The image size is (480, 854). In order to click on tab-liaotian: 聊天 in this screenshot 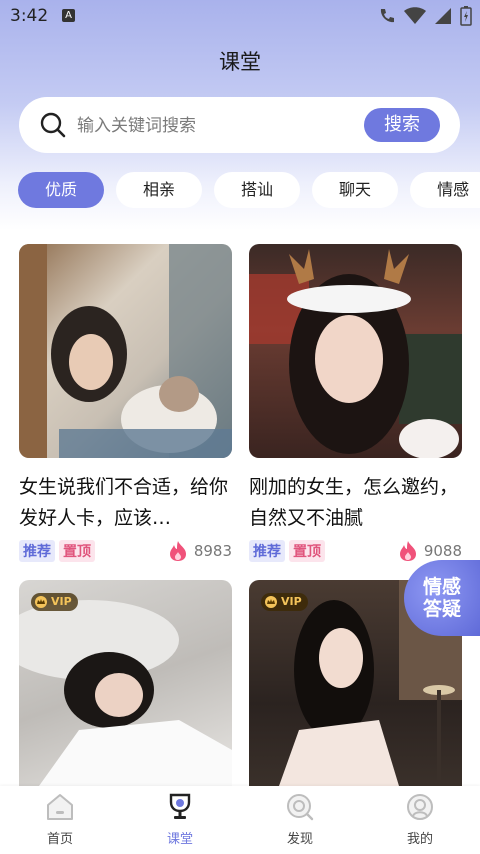, I will do `click(355, 190)`.